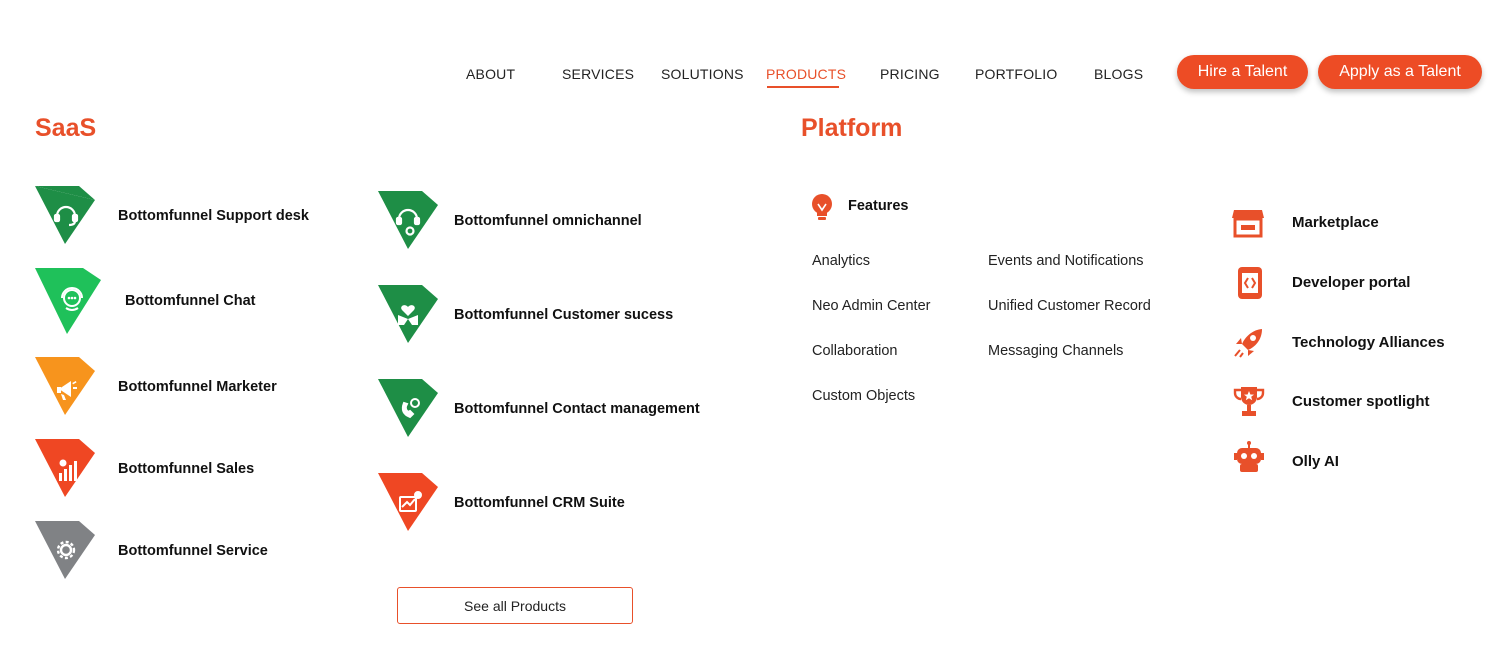  I want to click on nav-blogs: BLOGS, so click(1118, 74).